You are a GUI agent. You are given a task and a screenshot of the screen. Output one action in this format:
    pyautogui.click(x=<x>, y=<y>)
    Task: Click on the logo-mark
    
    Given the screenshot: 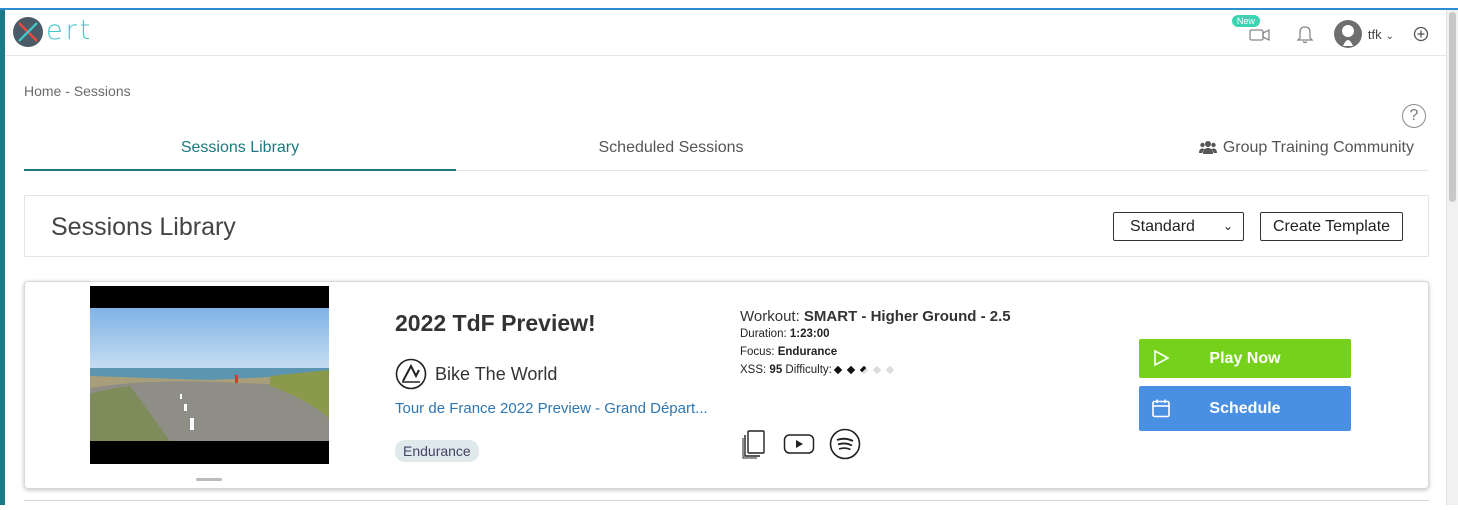 What is the action you would take?
    pyautogui.click(x=28, y=32)
    